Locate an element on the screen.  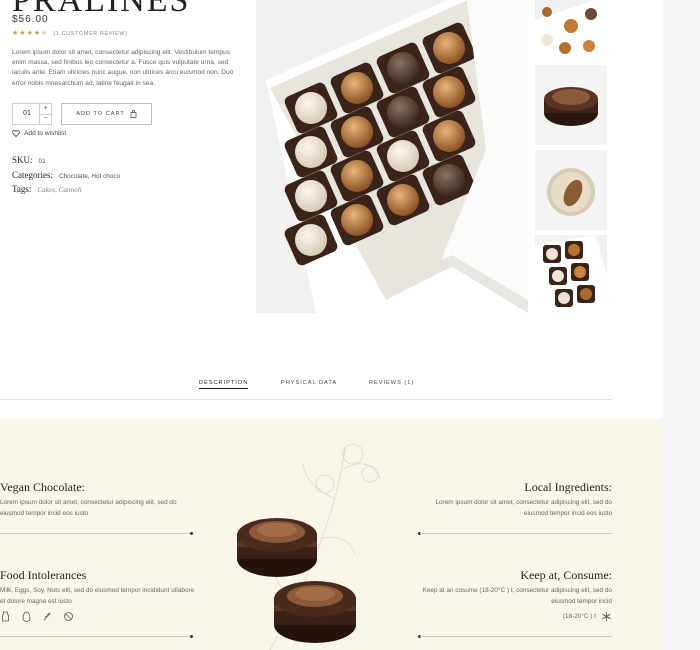
product-price: $56.00 is located at coordinates (30, 19).